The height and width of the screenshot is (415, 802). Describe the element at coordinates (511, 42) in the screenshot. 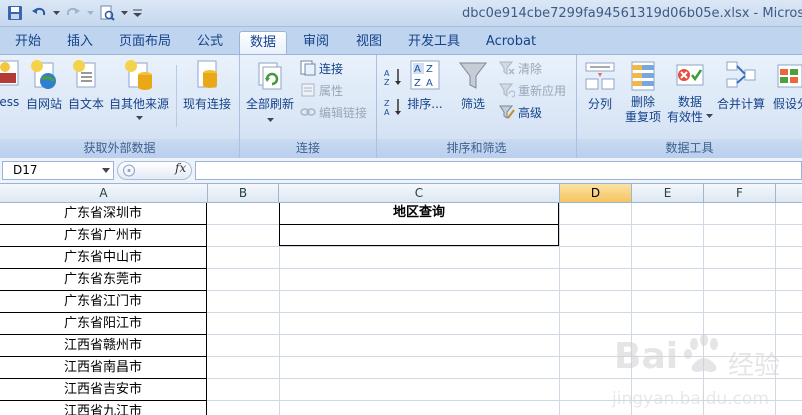

I see `tab-acrobat: Acrobat` at that location.